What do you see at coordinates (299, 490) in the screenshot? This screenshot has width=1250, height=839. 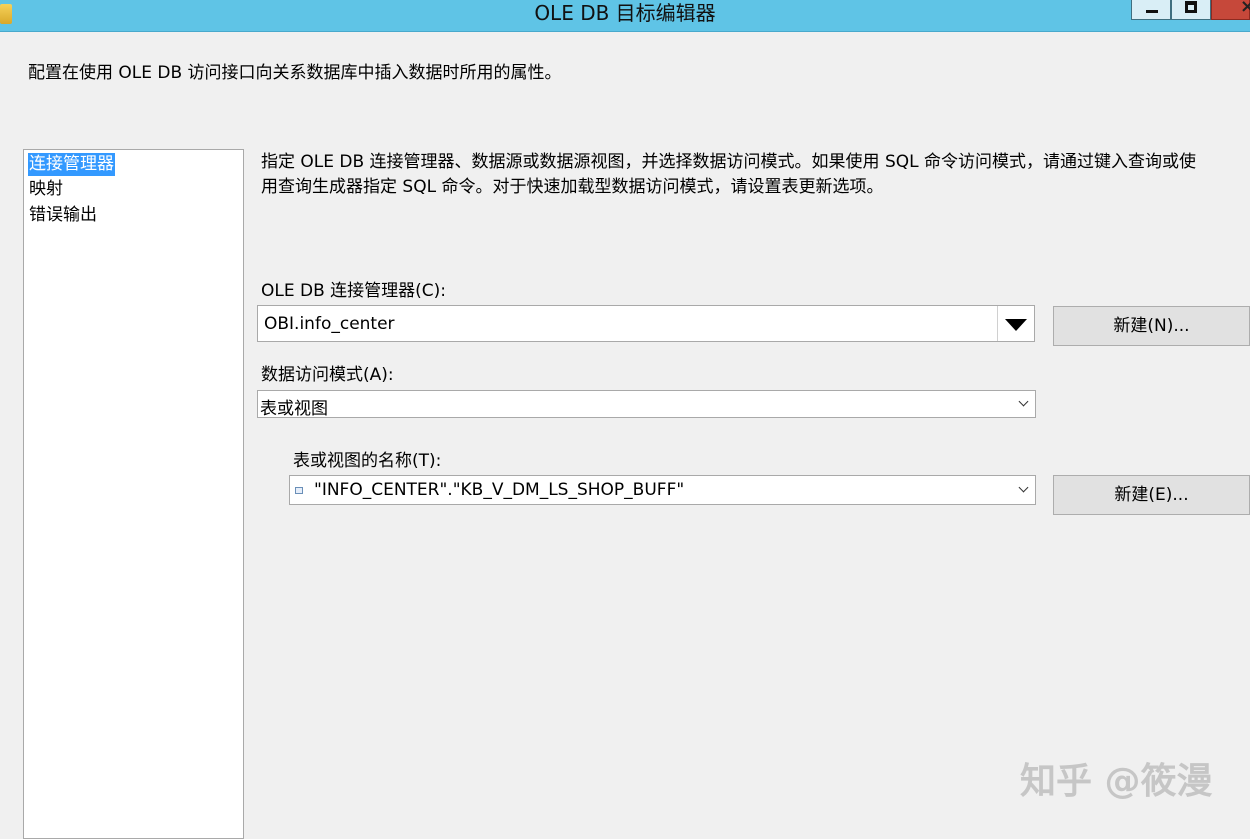 I see `table-icon` at bounding box center [299, 490].